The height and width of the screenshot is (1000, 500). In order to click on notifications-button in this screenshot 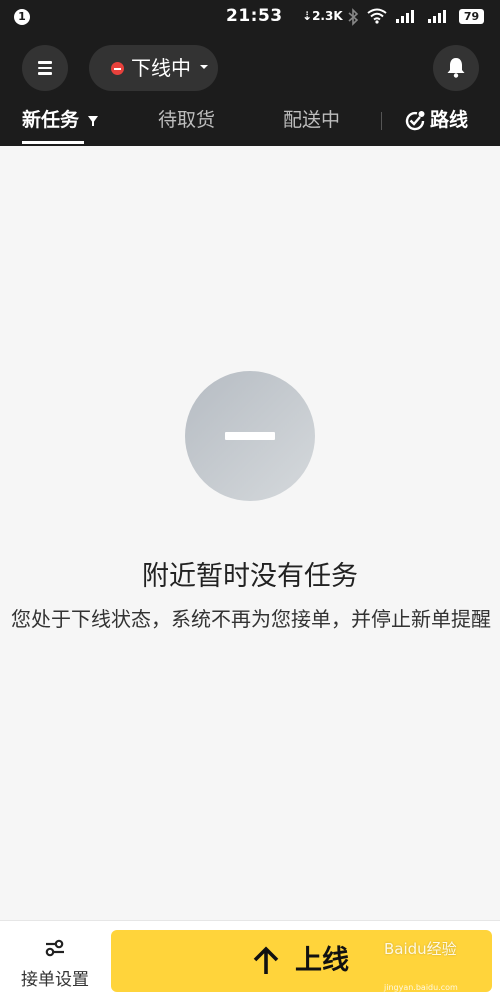, I will do `click(456, 68)`.